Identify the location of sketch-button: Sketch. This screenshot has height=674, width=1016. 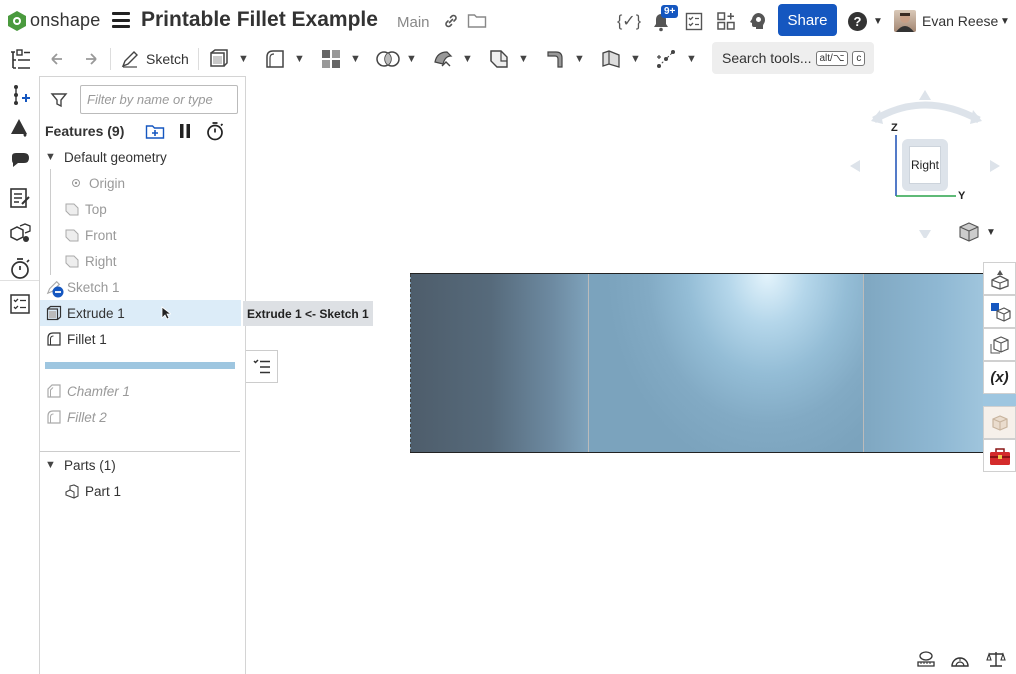
(154, 59).